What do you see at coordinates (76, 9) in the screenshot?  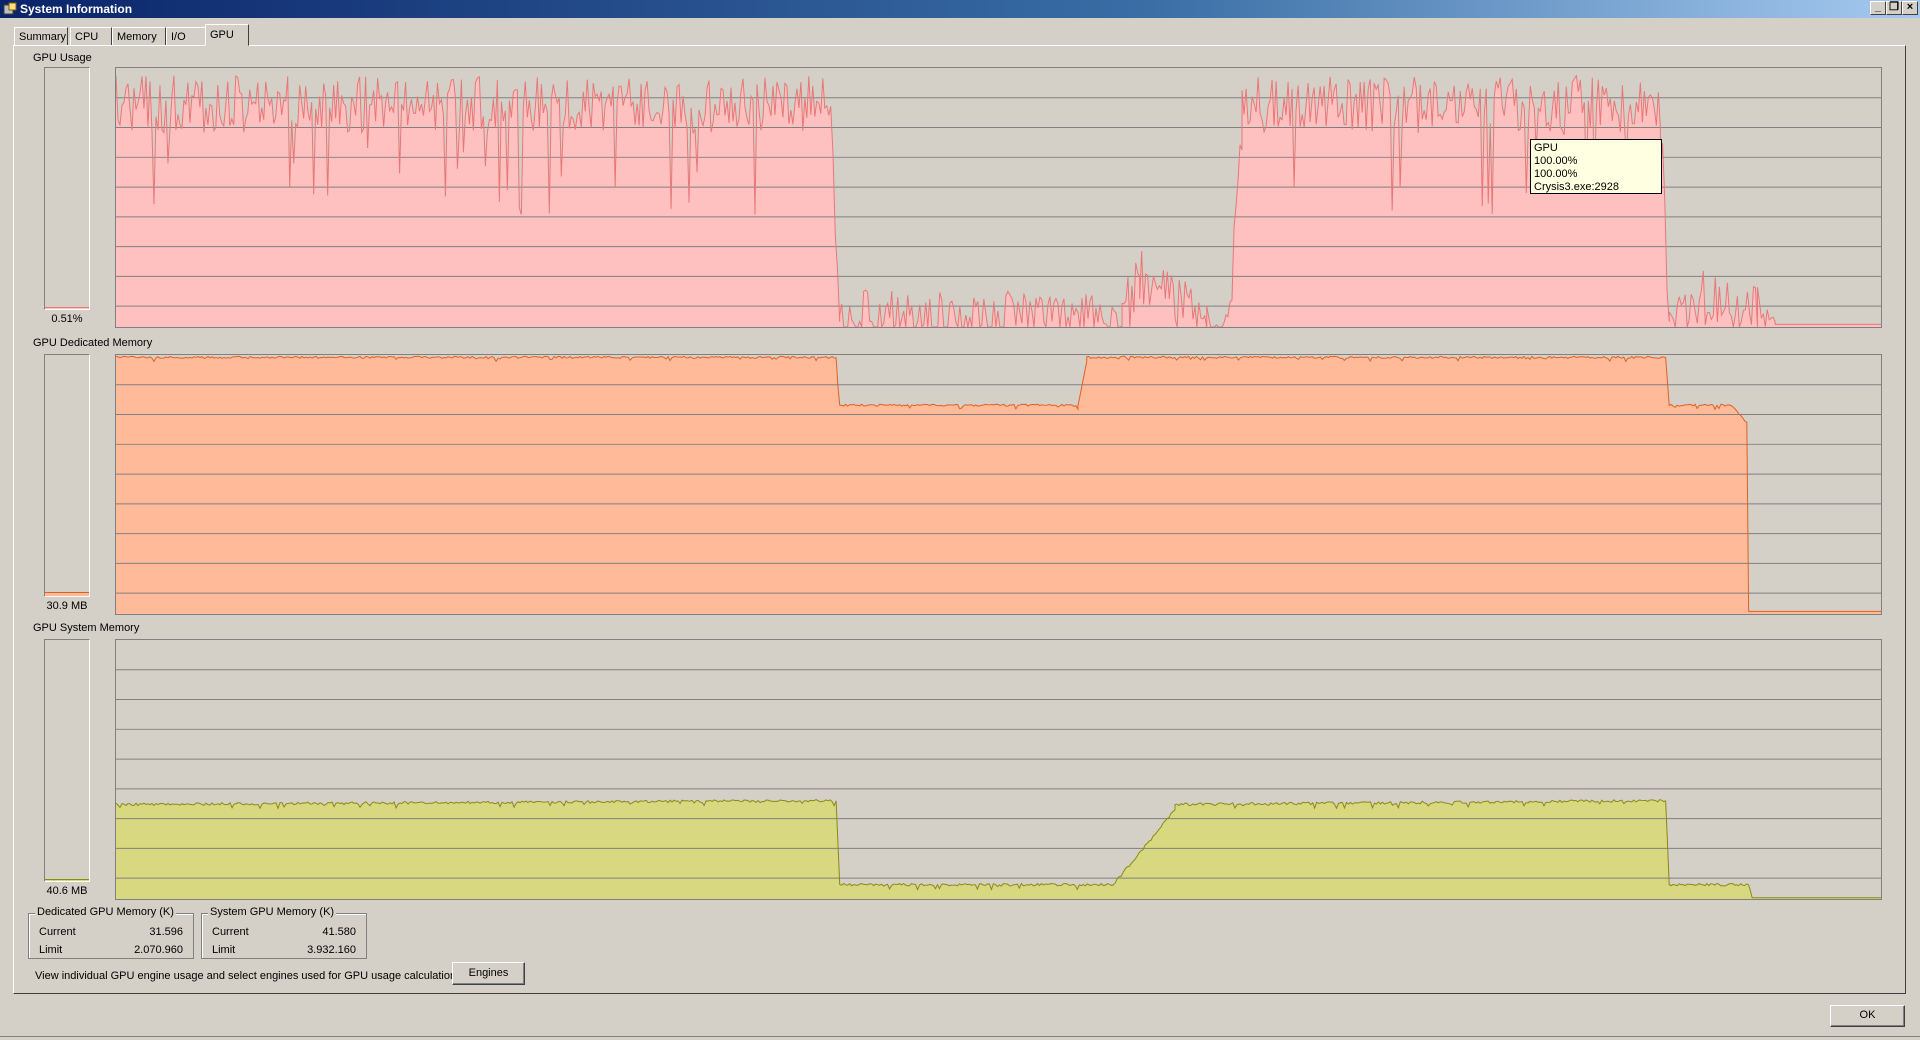 I see `window-title: System Information` at bounding box center [76, 9].